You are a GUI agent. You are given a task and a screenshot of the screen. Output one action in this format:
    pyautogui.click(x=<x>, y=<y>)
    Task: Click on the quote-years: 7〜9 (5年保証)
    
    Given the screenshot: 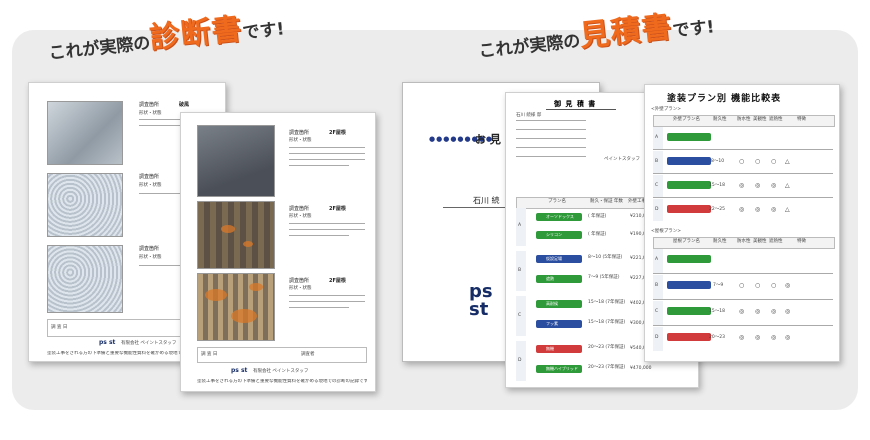 What is the action you would take?
    pyautogui.click(x=604, y=277)
    